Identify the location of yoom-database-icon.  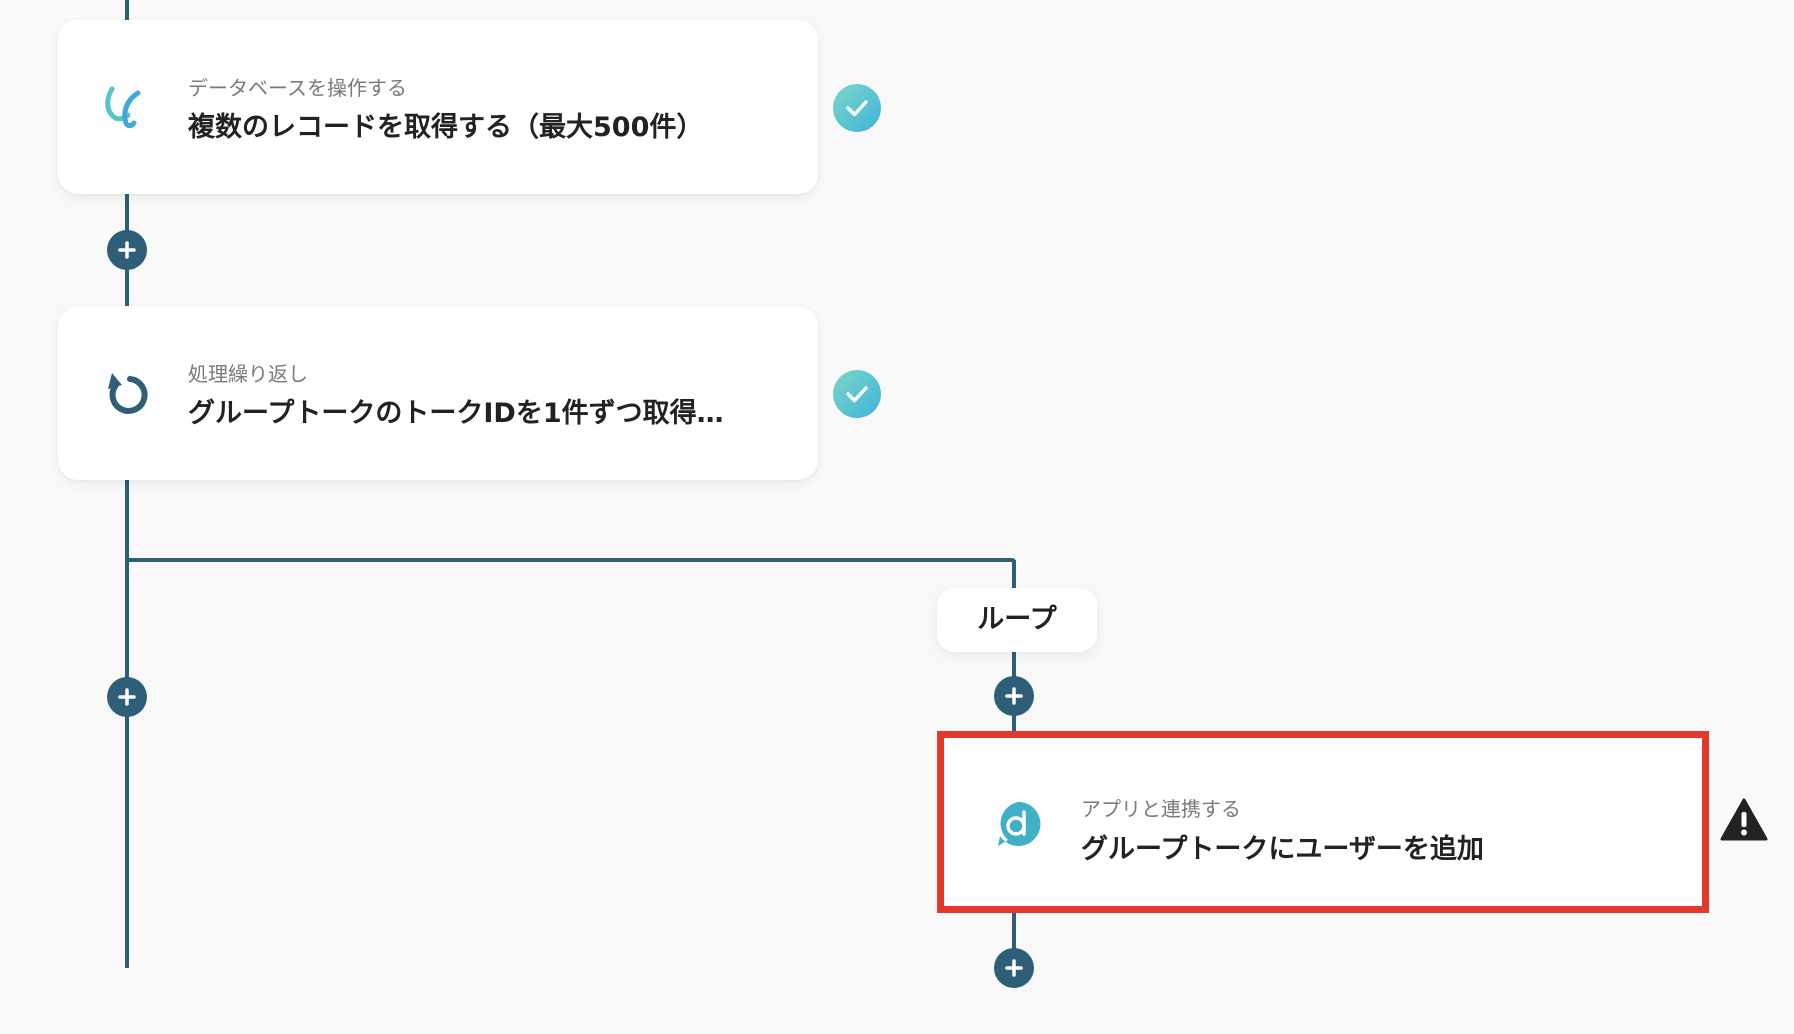
(124, 107).